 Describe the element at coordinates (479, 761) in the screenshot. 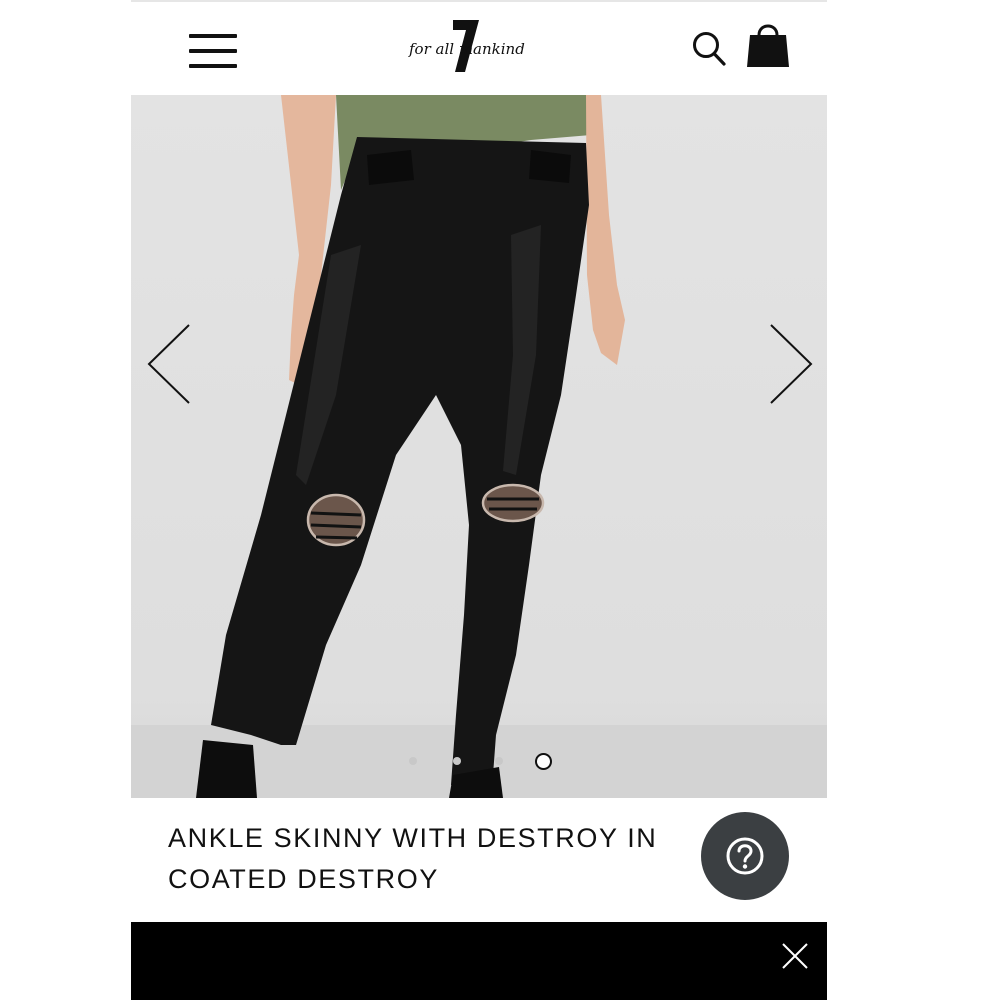

I see `gallery-pagination` at that location.